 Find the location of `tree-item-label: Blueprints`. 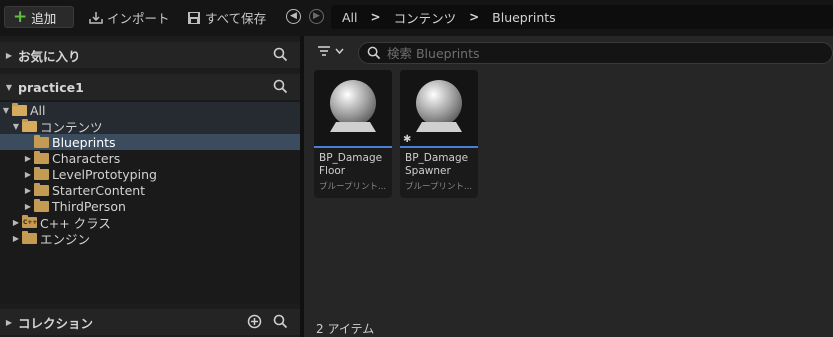

tree-item-label: Blueprints is located at coordinates (84, 142).